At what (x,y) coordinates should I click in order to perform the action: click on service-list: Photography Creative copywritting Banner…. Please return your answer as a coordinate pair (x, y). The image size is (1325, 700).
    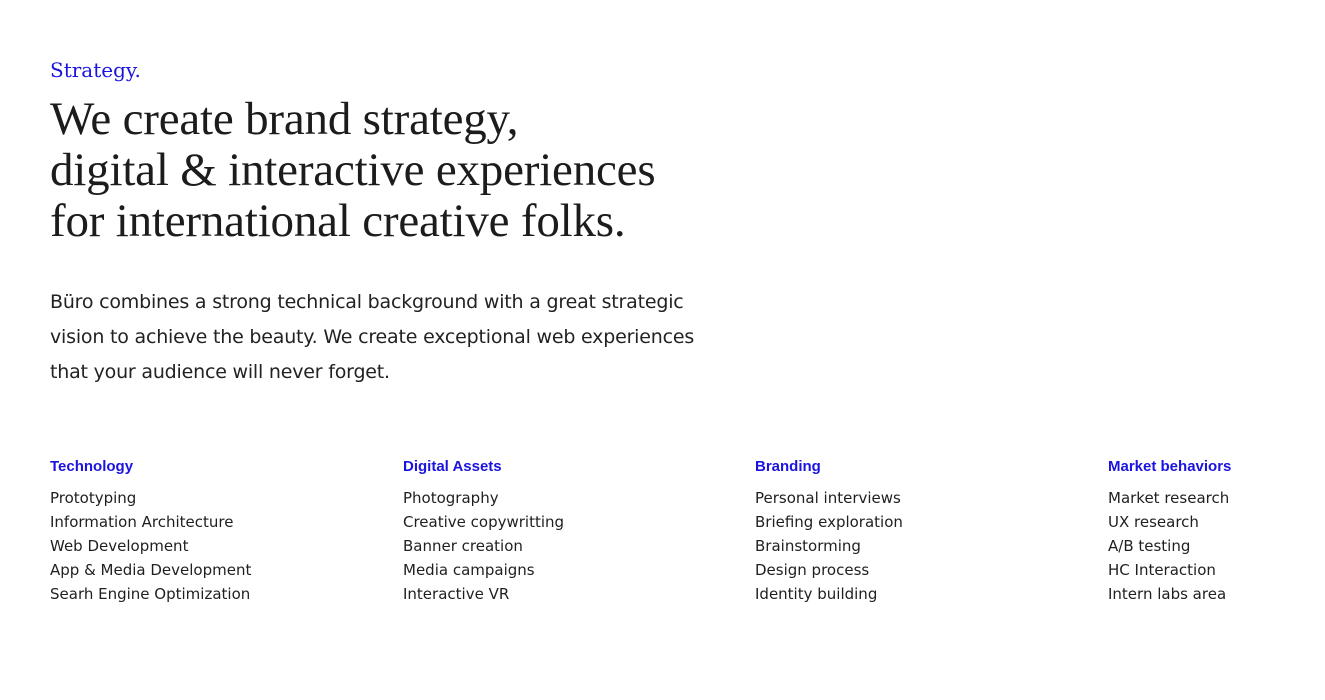
    Looking at the image, I should click on (553, 546).